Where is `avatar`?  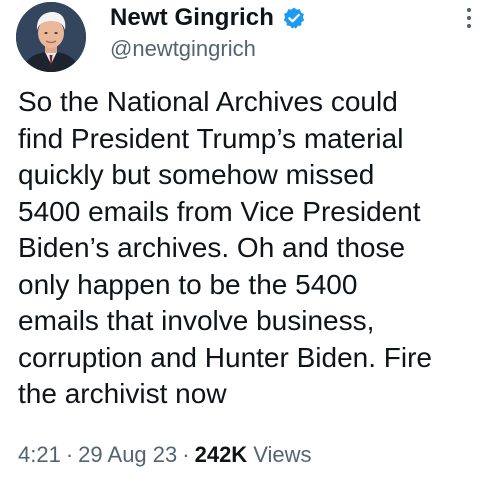 avatar is located at coordinates (51, 37).